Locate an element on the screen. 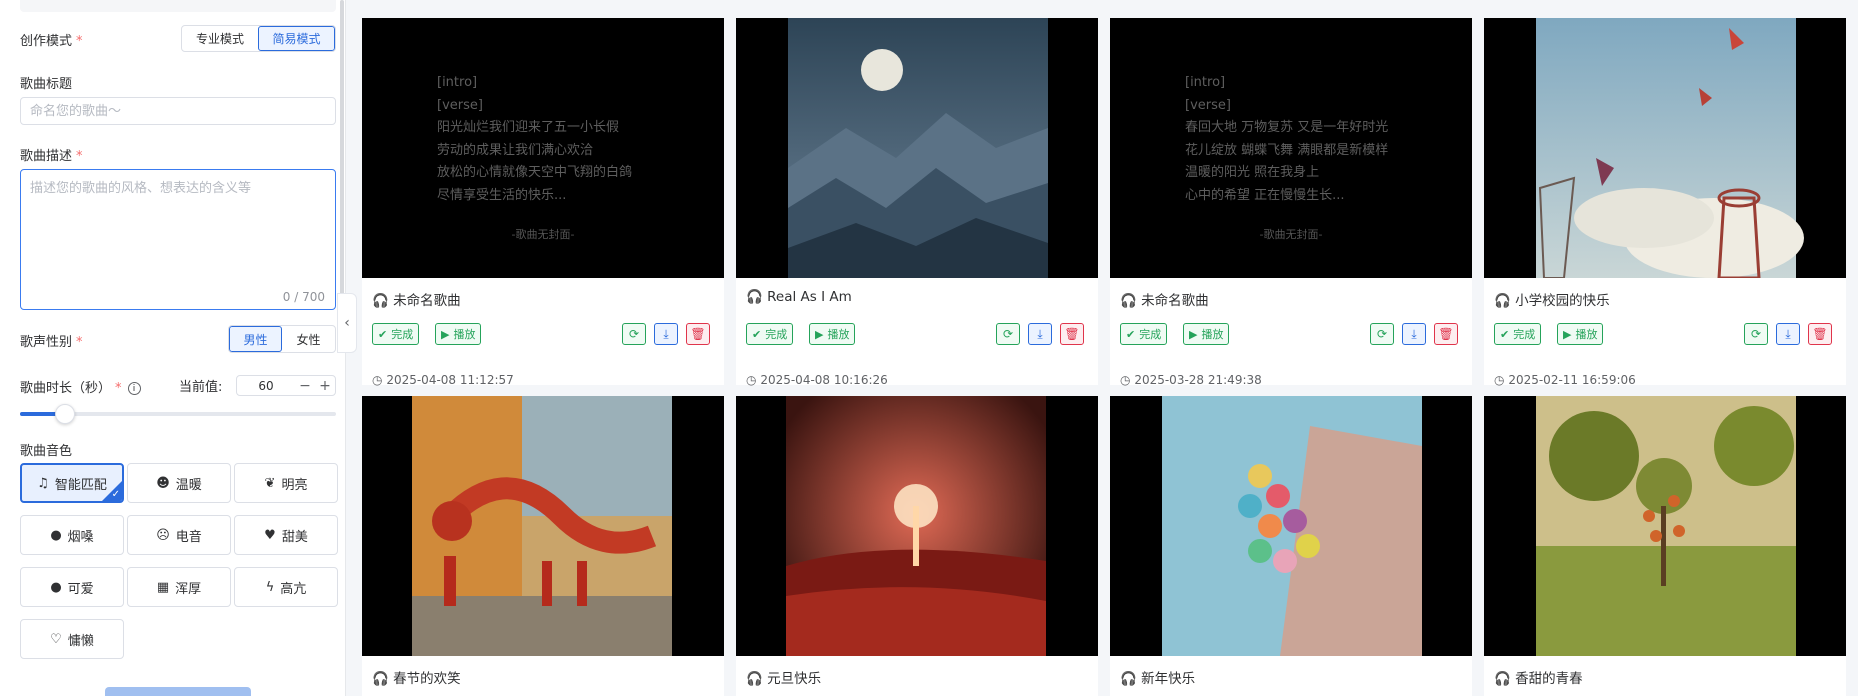 The image size is (1858, 696). timbre-option-label: 高亢 is located at coordinates (293, 589).